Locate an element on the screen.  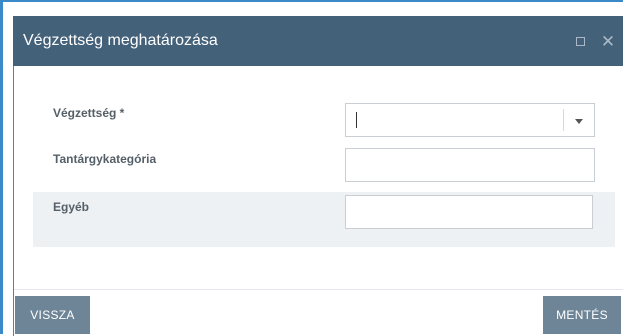
maximize-icon is located at coordinates (580, 41).